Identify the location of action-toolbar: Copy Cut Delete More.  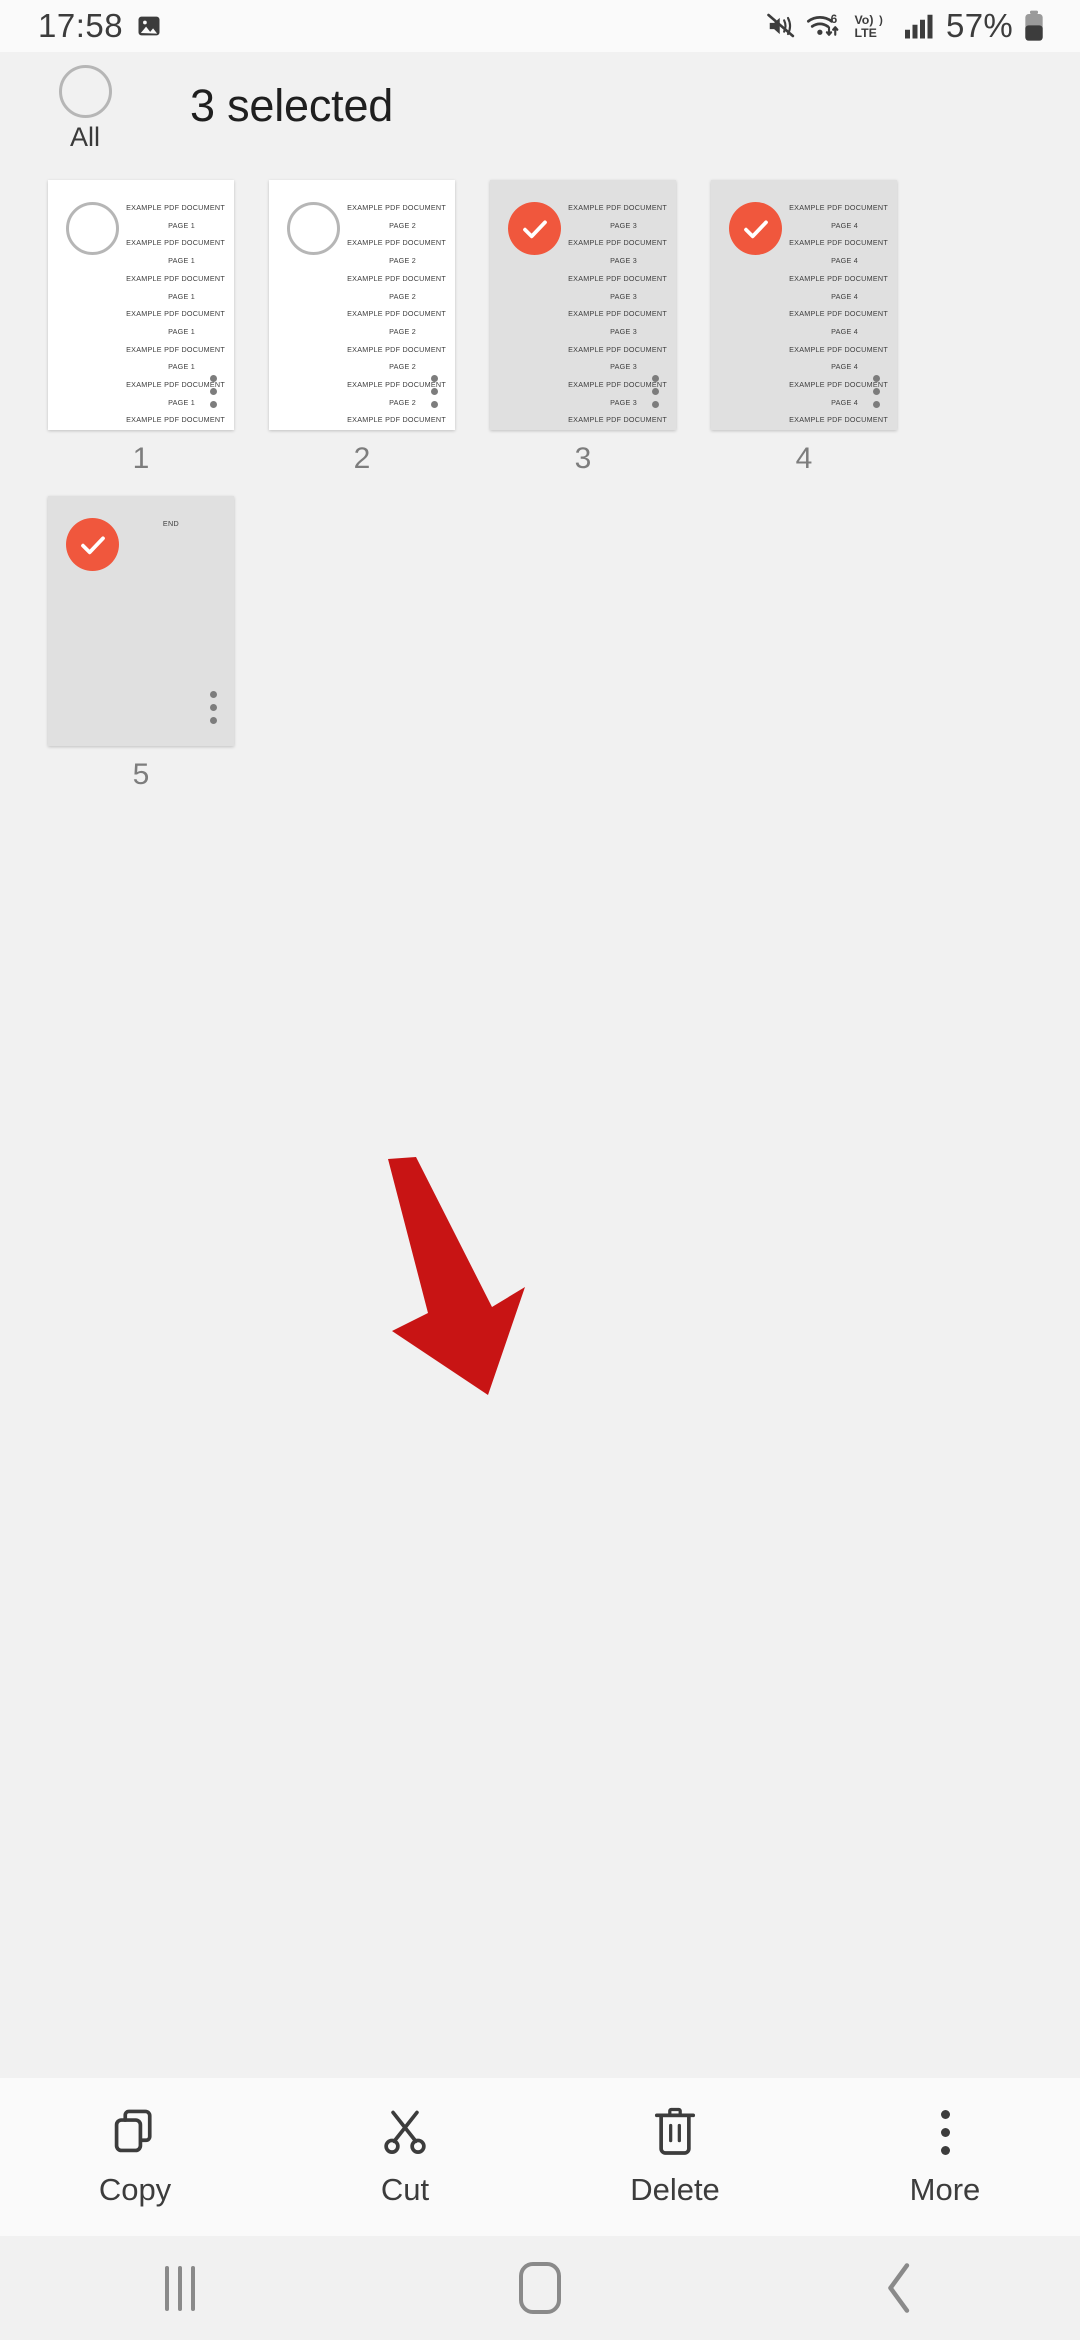
(540, 2157).